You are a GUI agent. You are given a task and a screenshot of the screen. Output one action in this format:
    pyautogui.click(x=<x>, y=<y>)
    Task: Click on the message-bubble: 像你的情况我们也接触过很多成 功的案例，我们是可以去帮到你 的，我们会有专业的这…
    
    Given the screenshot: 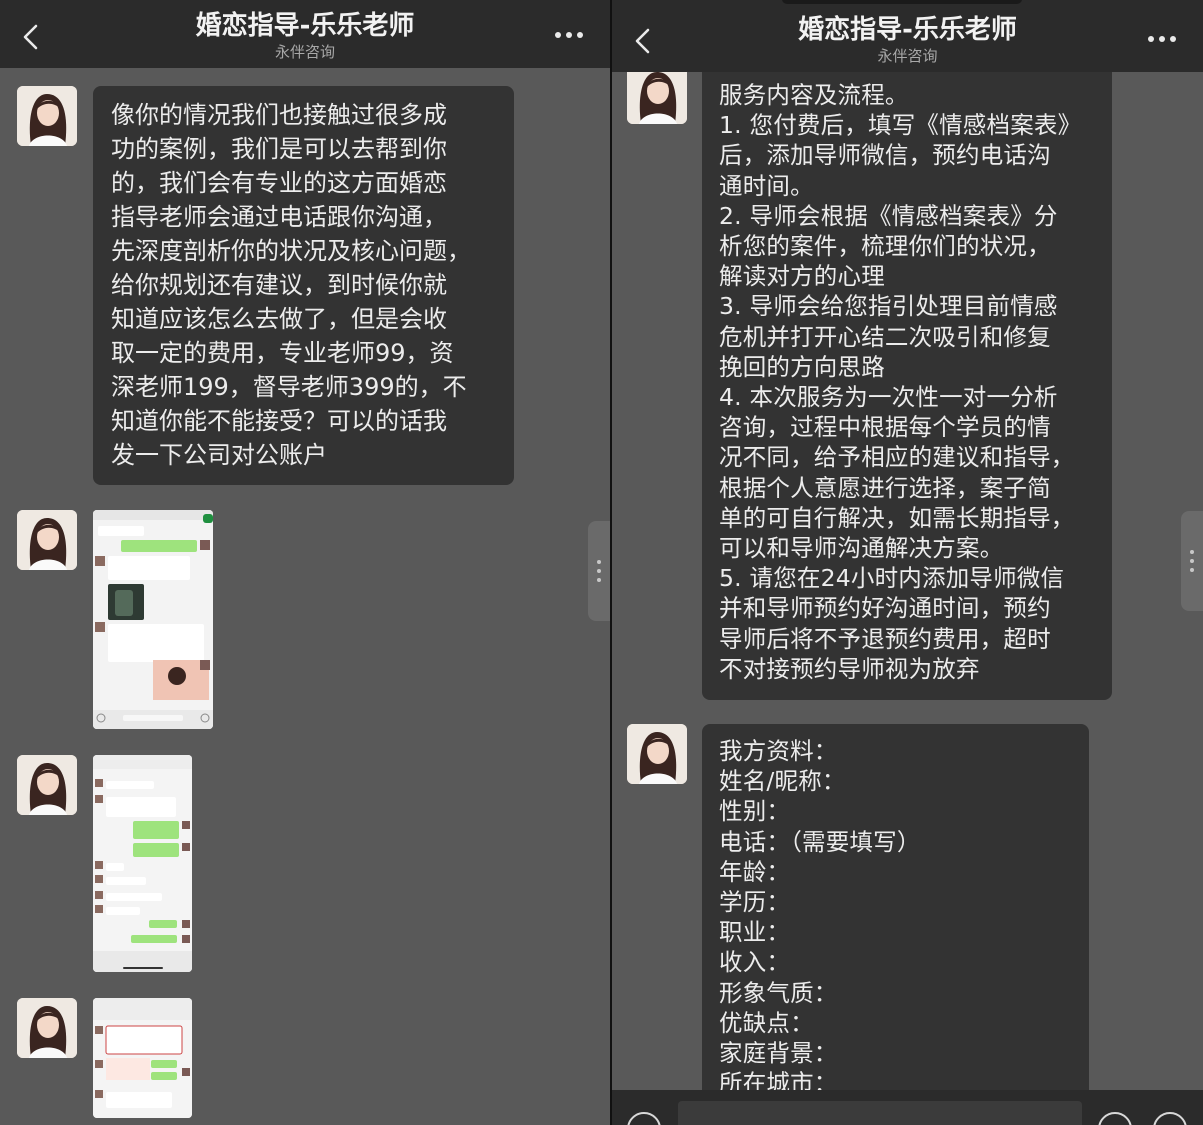 What is the action you would take?
    pyautogui.click(x=303, y=285)
    